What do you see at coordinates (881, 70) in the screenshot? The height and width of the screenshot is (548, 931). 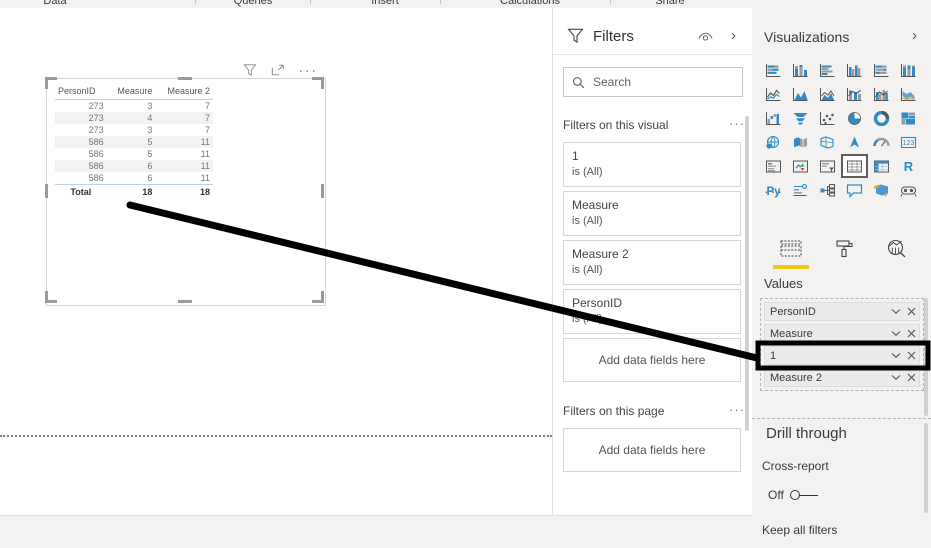 I see `100-stacked-bar-chart-icon` at bounding box center [881, 70].